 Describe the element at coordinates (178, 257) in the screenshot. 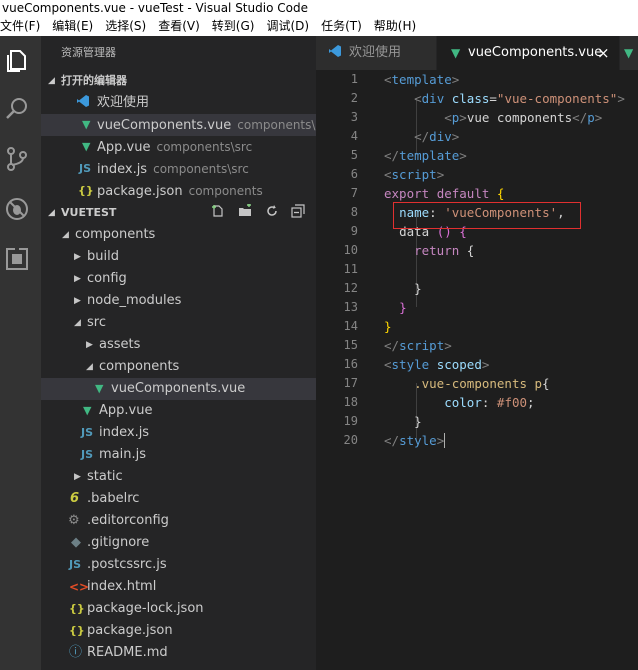

I see `tree-folder: ▶ build` at that location.